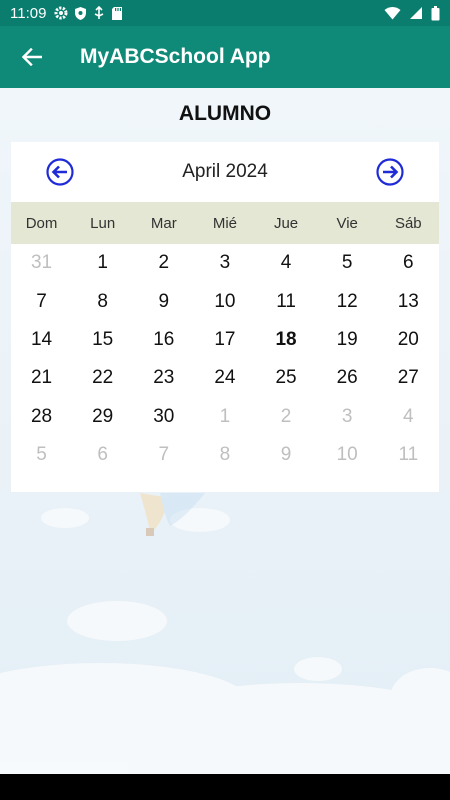 The height and width of the screenshot is (800, 450). Describe the element at coordinates (163, 263) in the screenshot. I see `calendar-day: 2` at that location.